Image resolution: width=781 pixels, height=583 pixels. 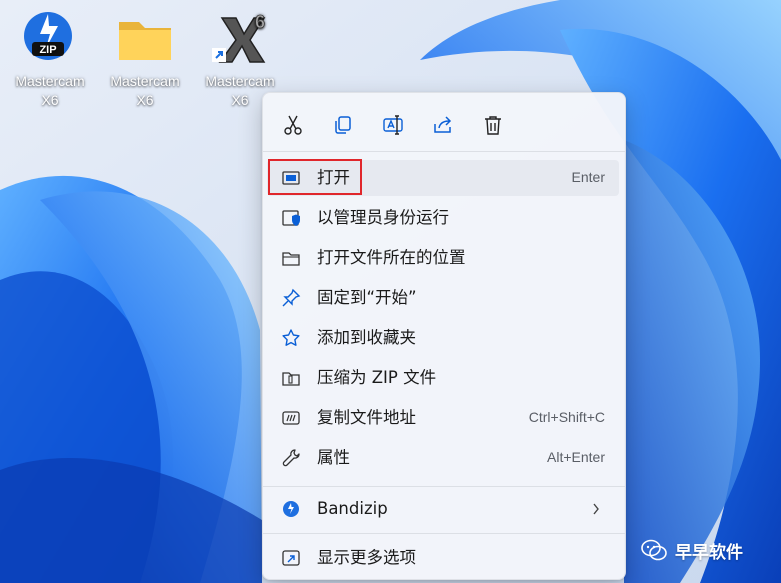 I want to click on rename-icon, so click(x=393, y=125).